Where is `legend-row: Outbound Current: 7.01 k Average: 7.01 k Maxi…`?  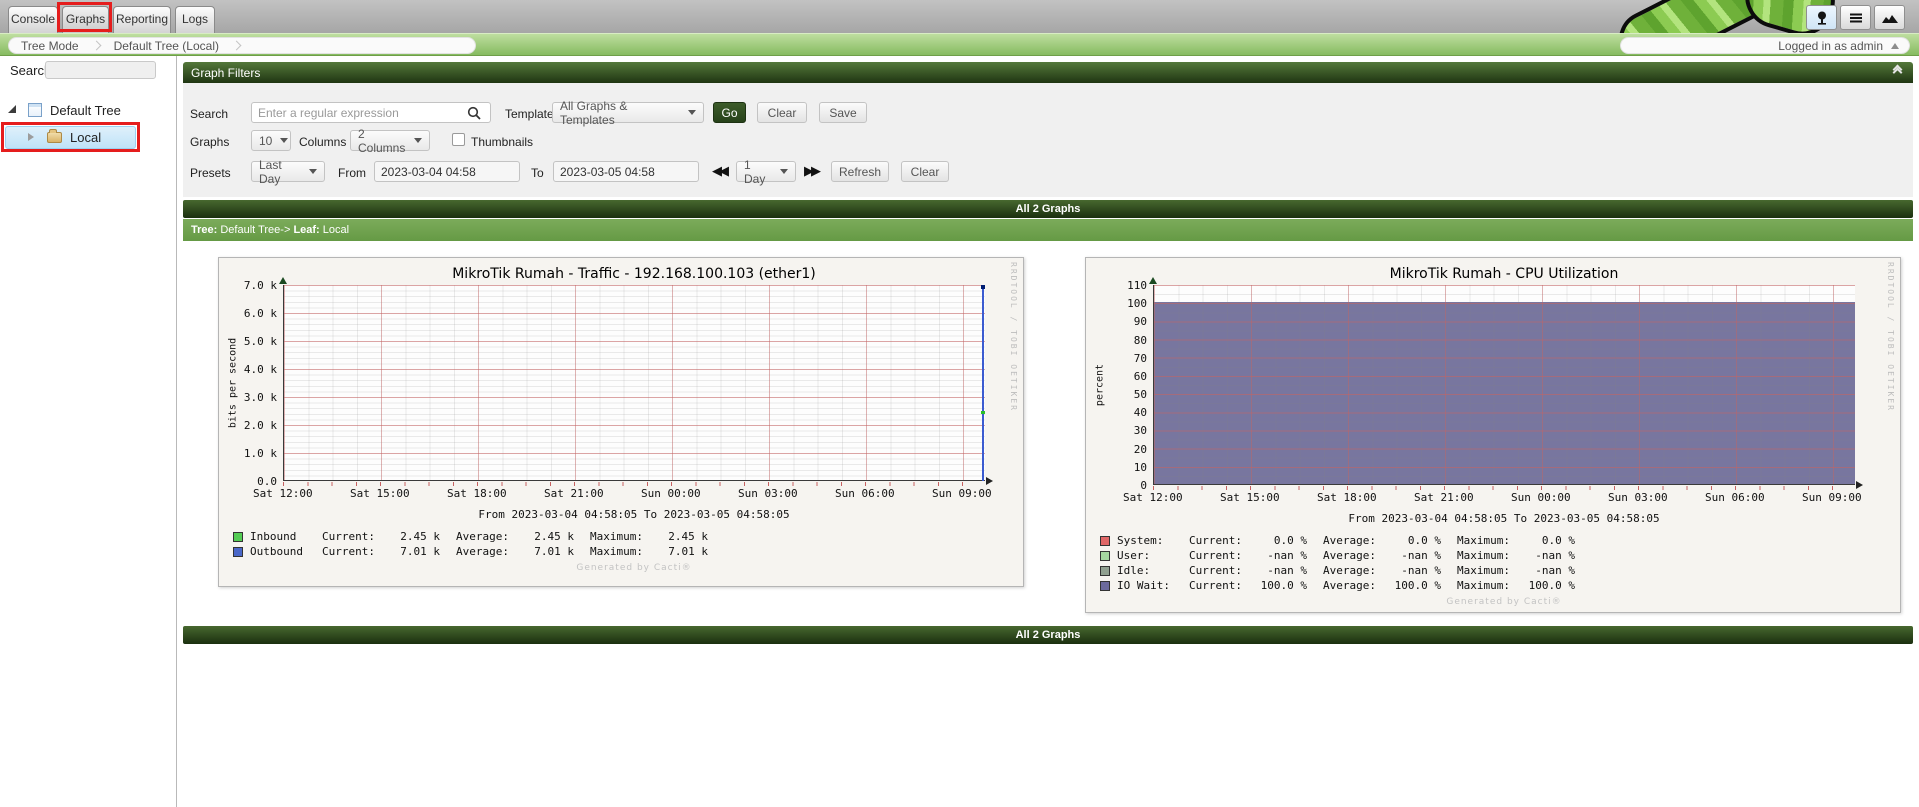
legend-row: Outbound Current: 7.01 k Average: 7.01 k Maxi… is located at coordinates (478, 551).